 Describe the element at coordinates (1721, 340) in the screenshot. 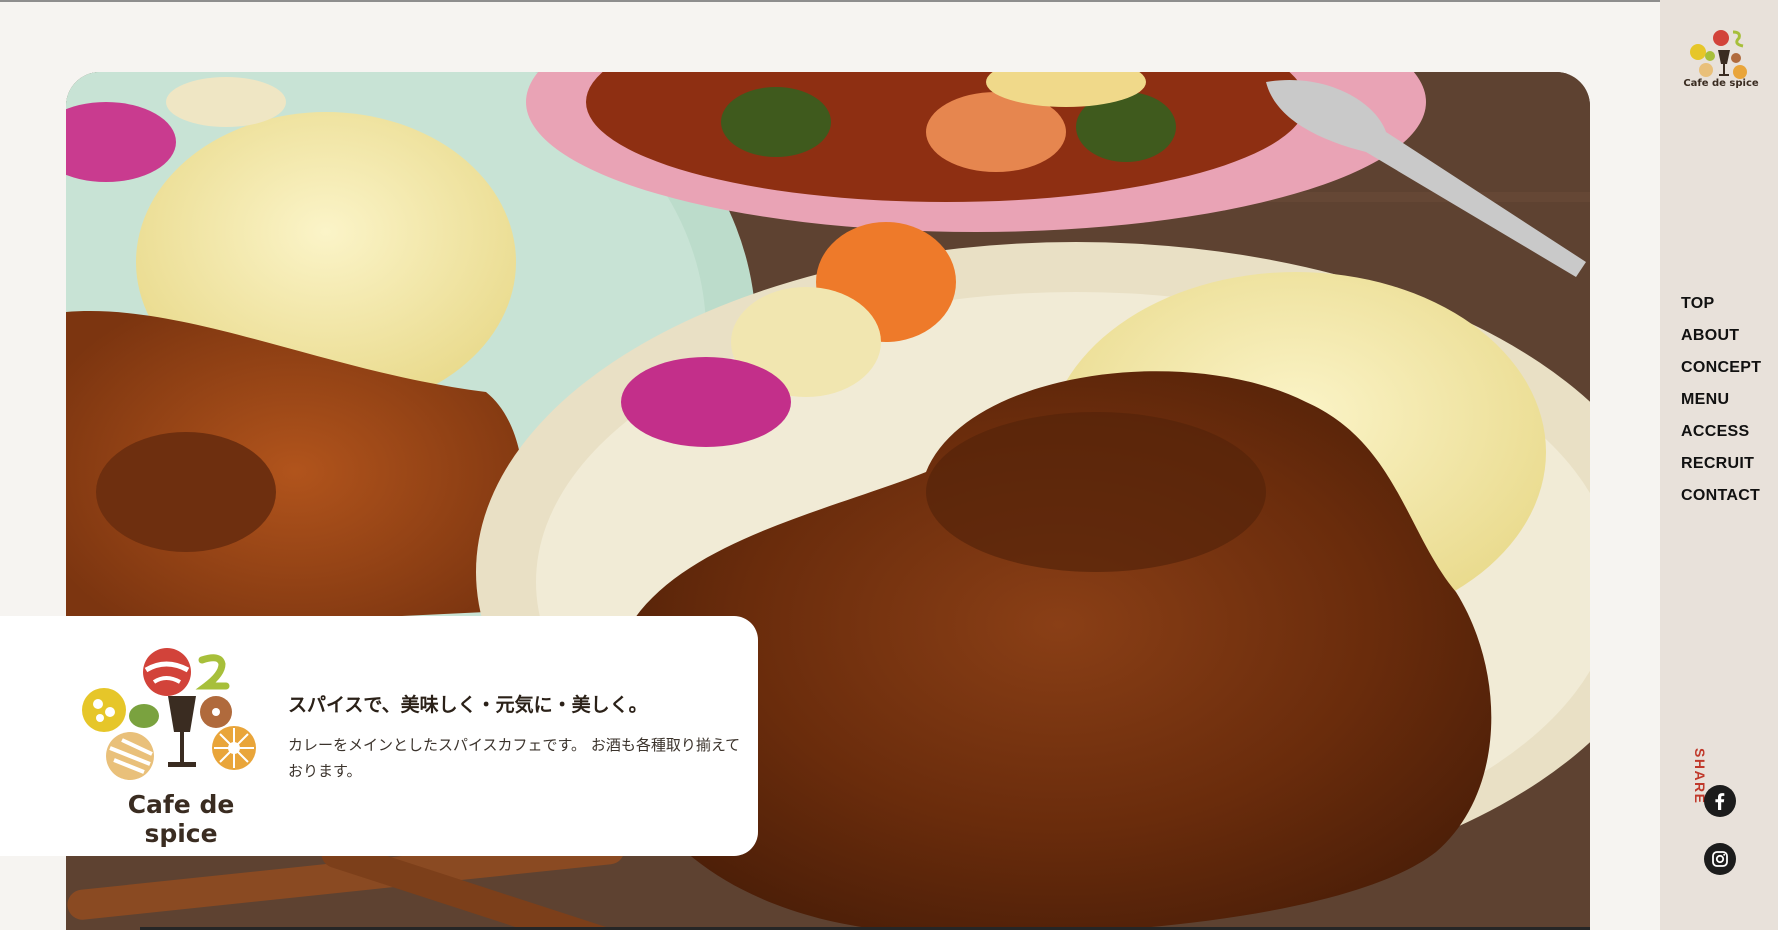

I see `nav-item-about: ABOUT` at that location.